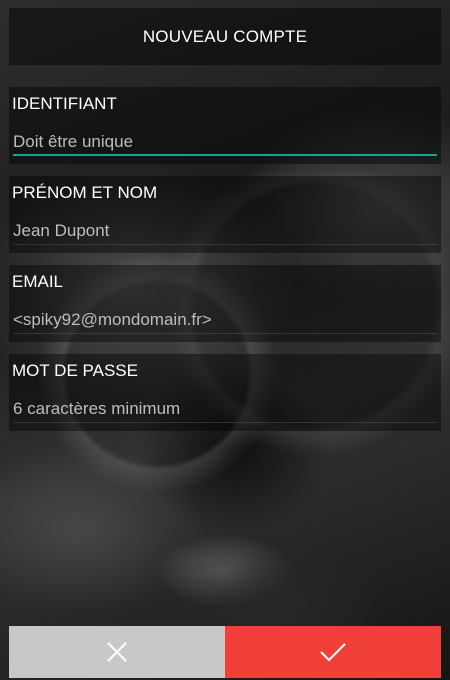 The height and width of the screenshot is (680, 450). I want to click on action-bar, so click(225, 652).